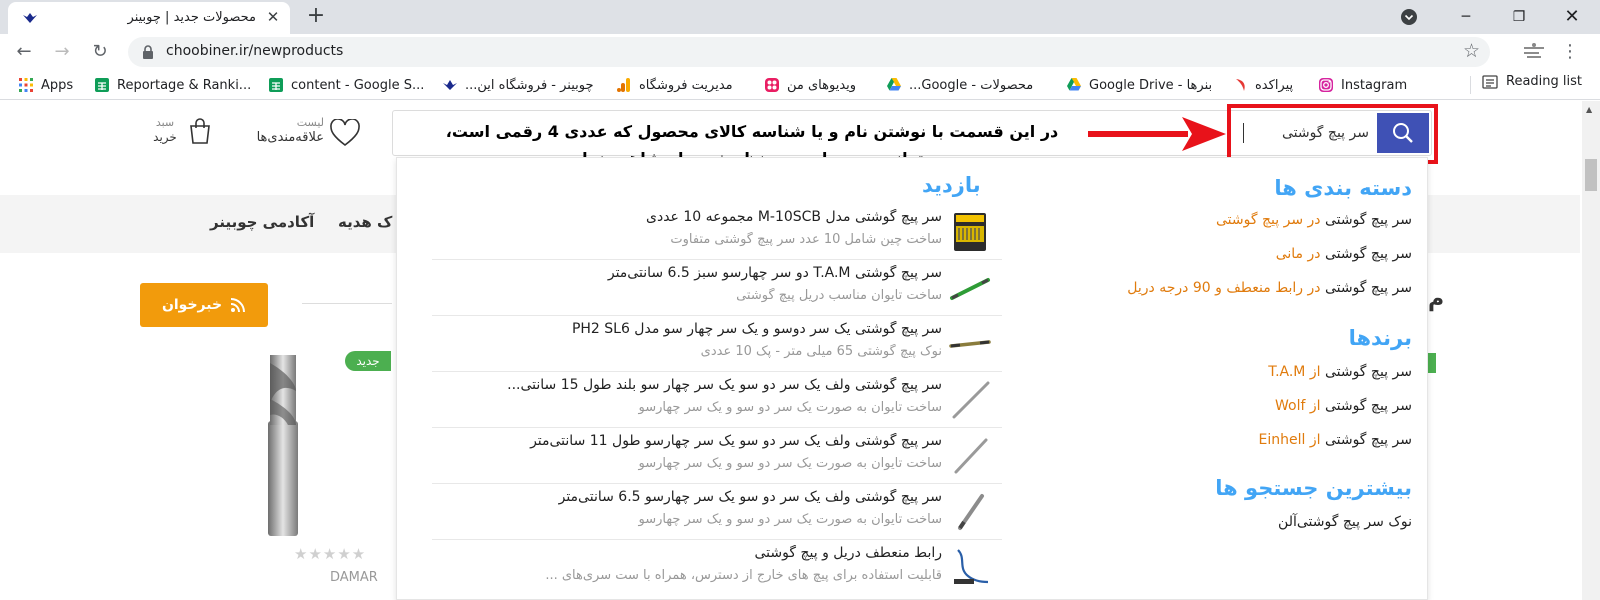 Image resolution: width=1600 pixels, height=600 pixels. What do you see at coordinates (686, 85) in the screenshot?
I see `bookmark-label: مدیریت فروشگاه` at bounding box center [686, 85].